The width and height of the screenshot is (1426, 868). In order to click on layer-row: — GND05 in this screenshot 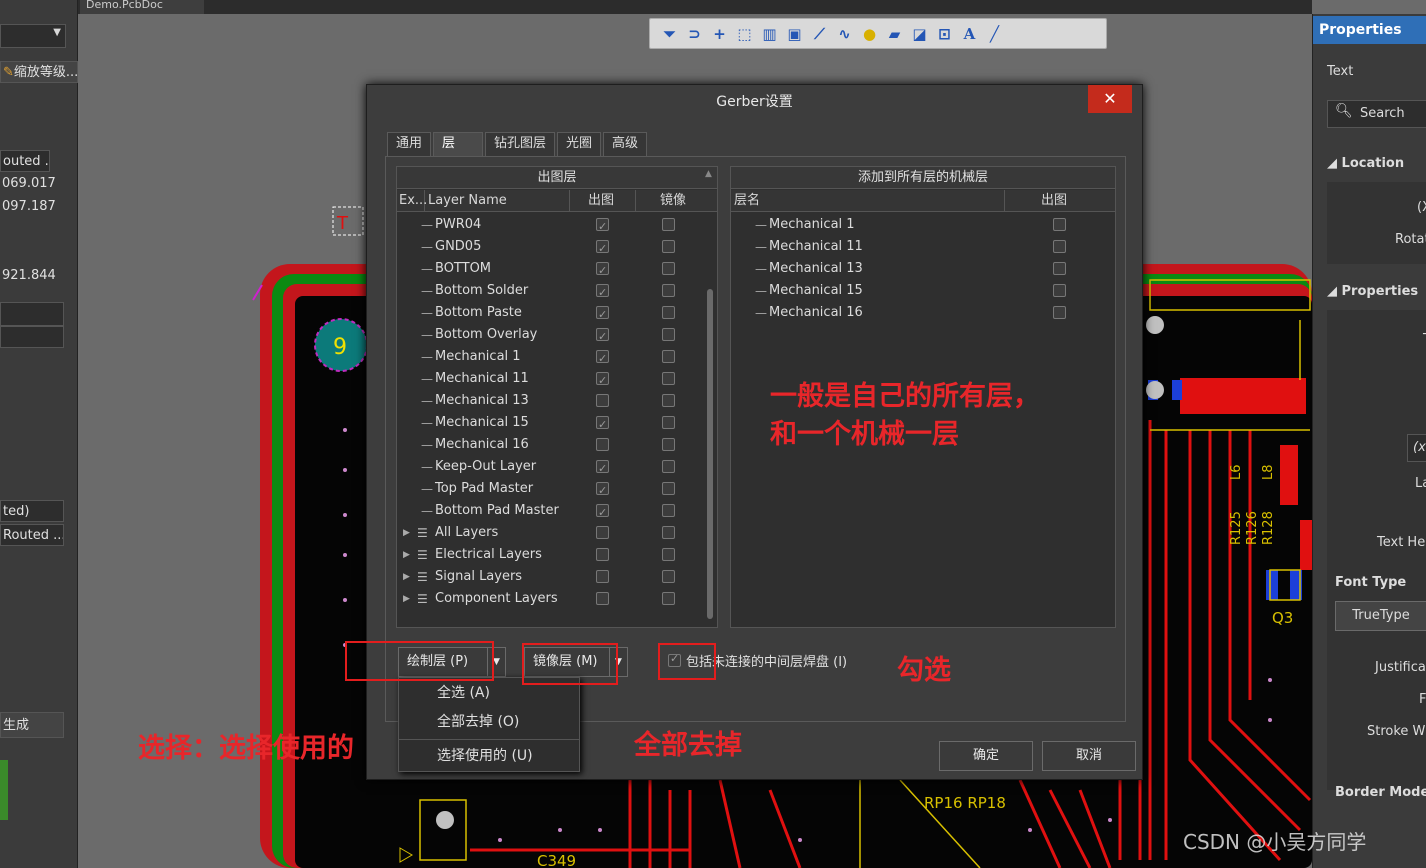, I will do `click(549, 248)`.